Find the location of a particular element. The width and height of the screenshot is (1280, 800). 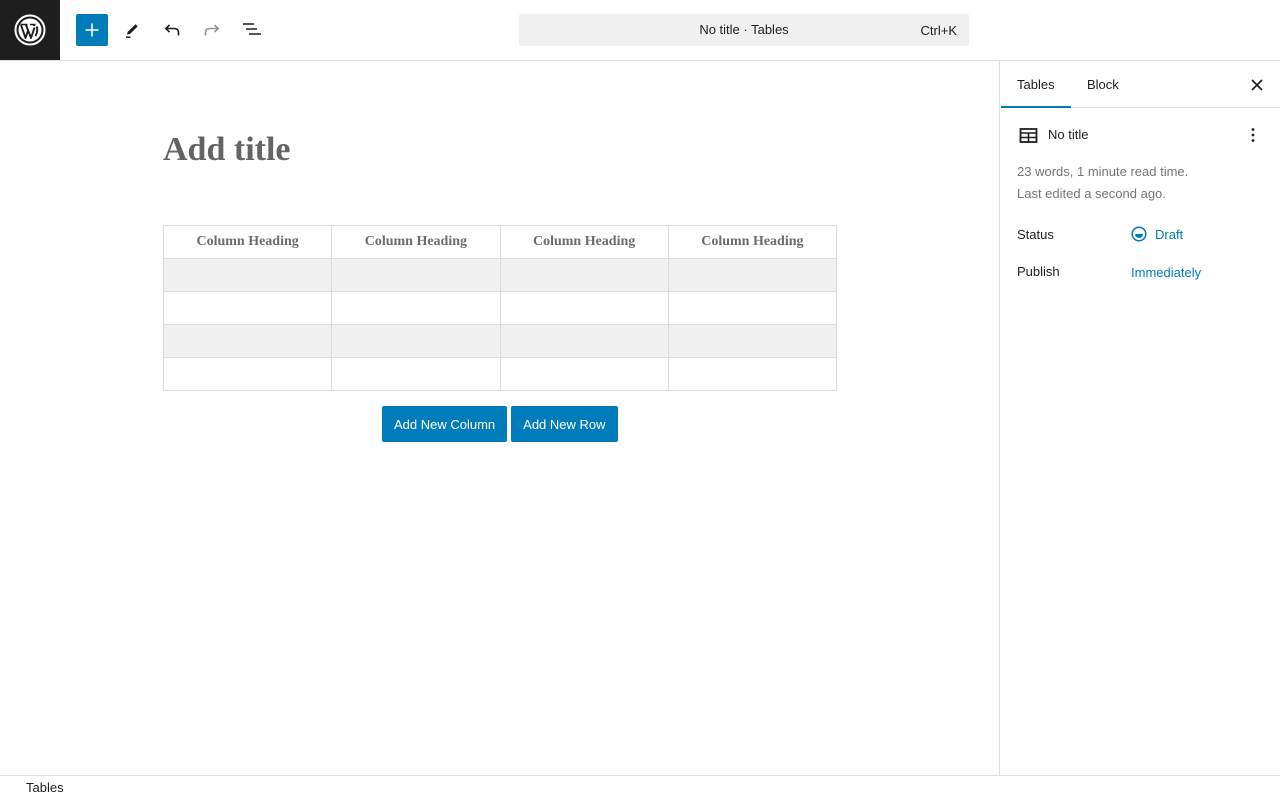

redo-button is located at coordinates (212, 30).